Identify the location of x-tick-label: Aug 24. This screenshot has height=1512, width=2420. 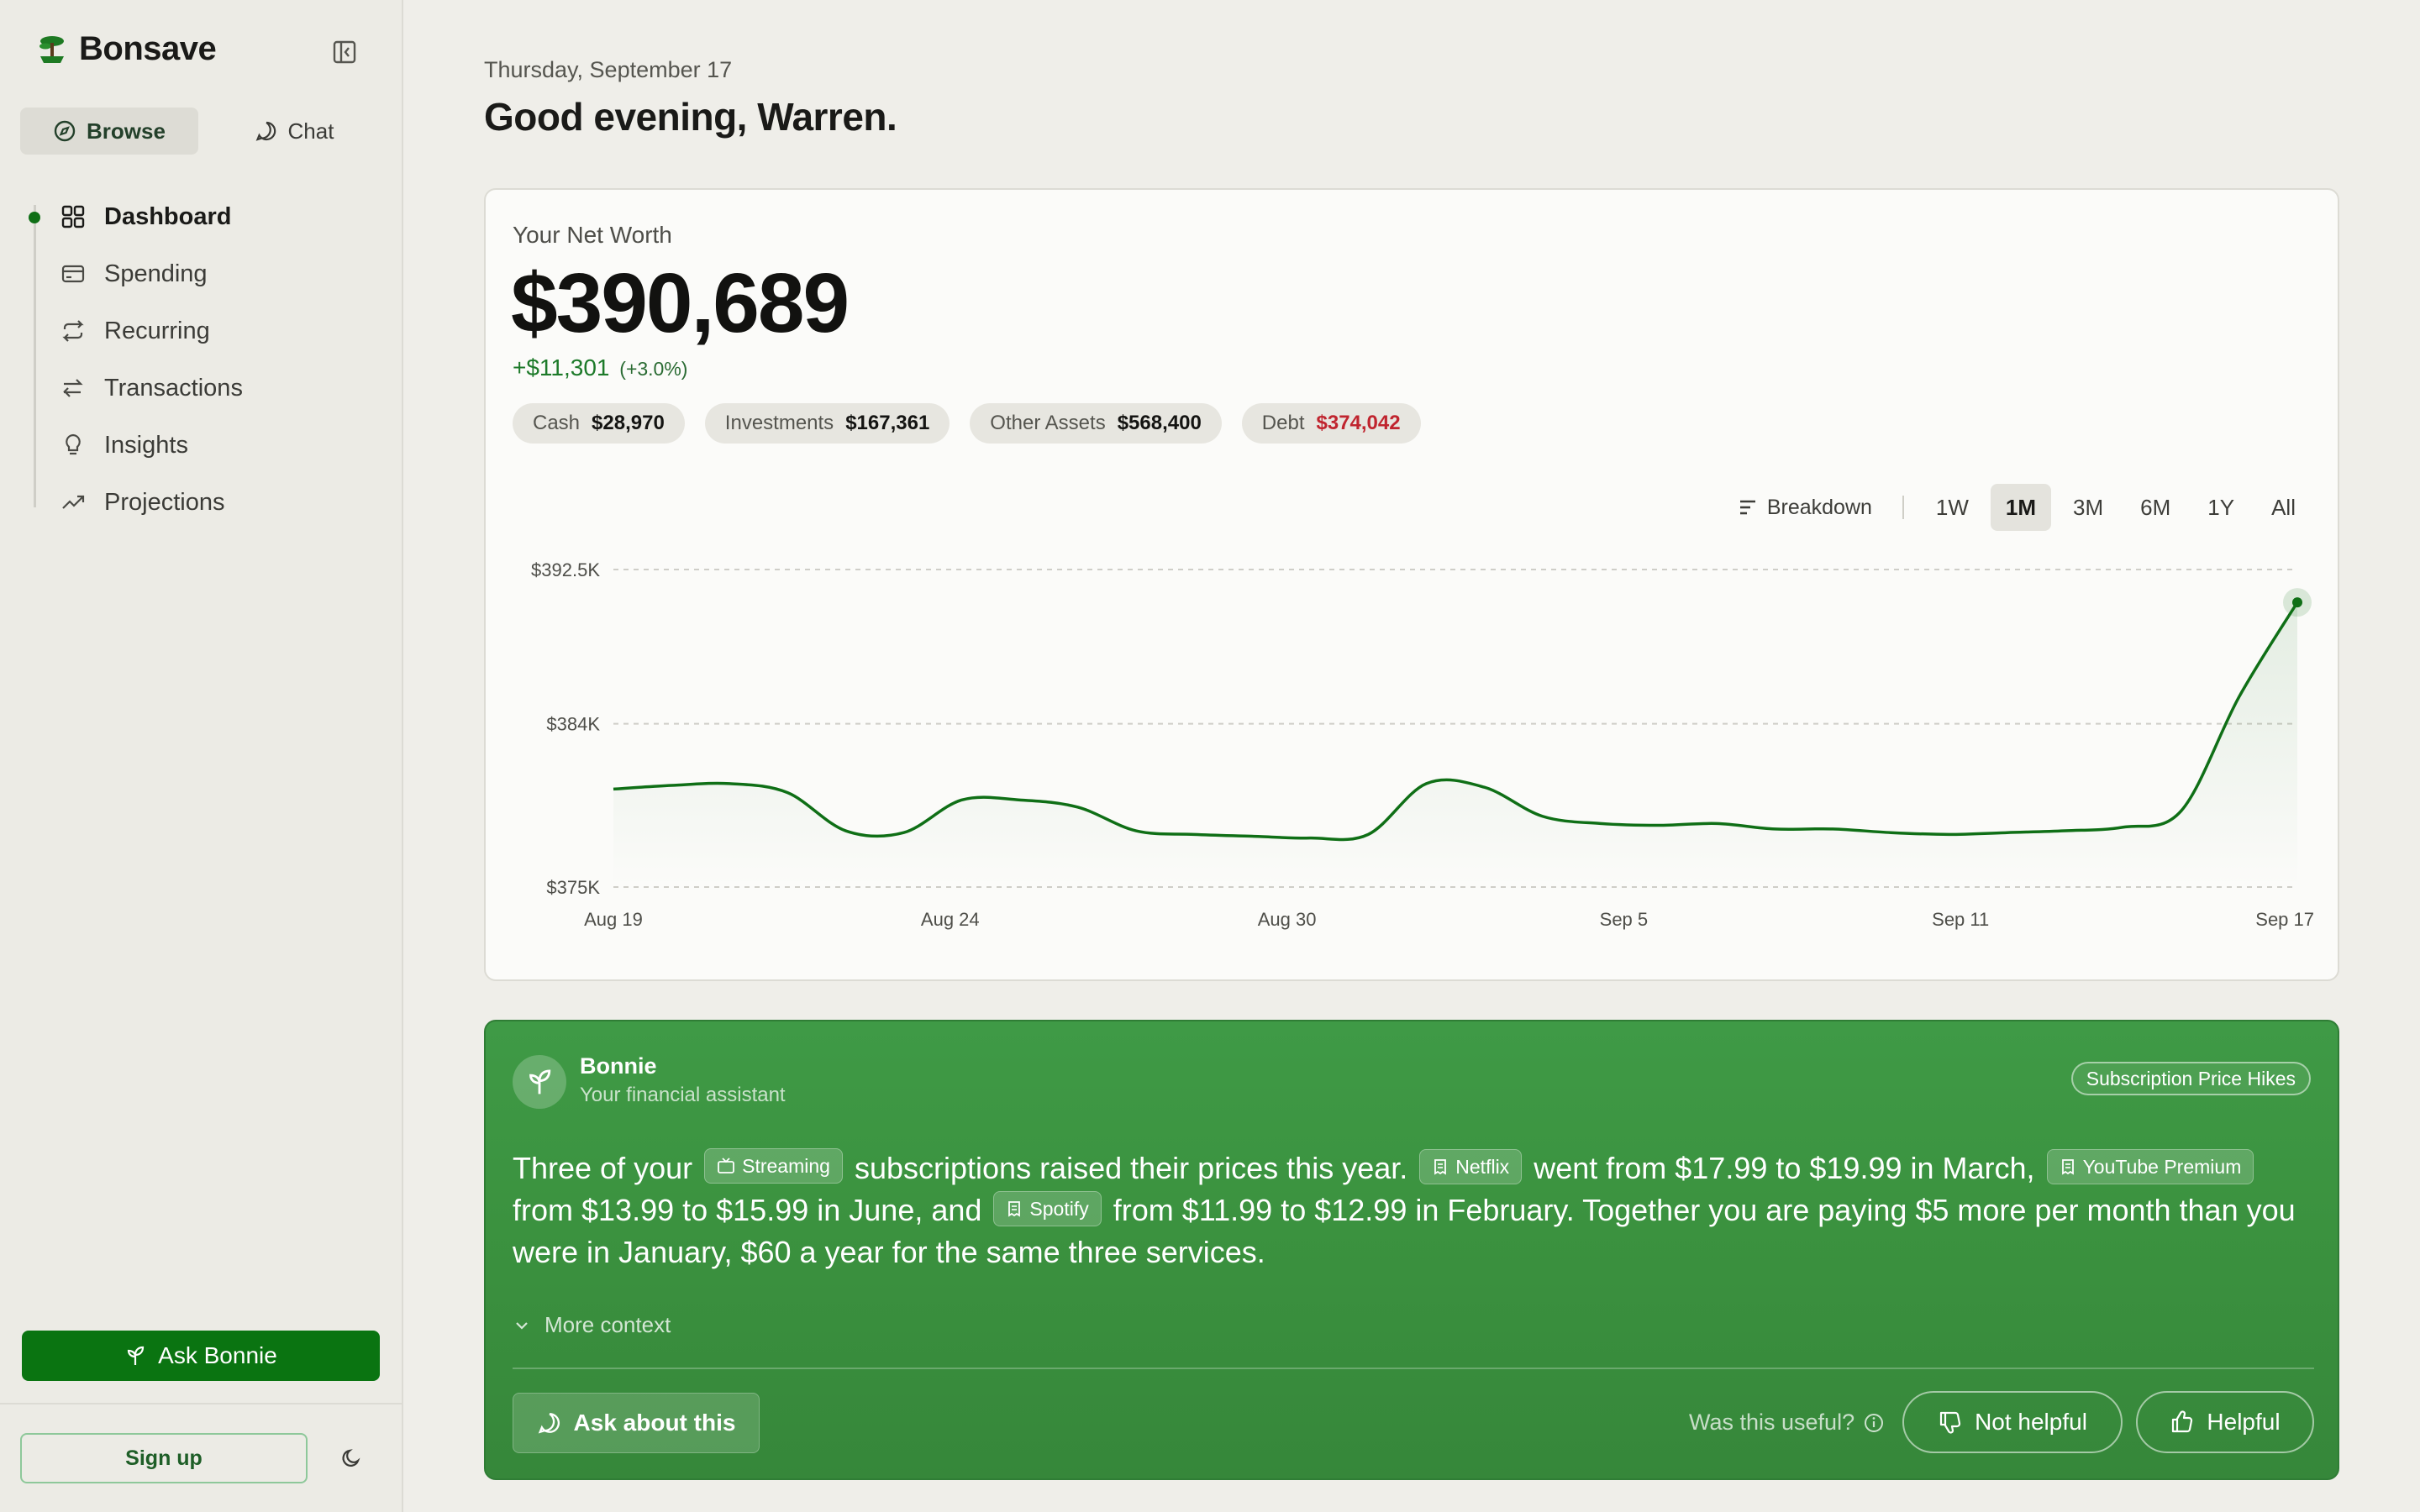
(951, 919).